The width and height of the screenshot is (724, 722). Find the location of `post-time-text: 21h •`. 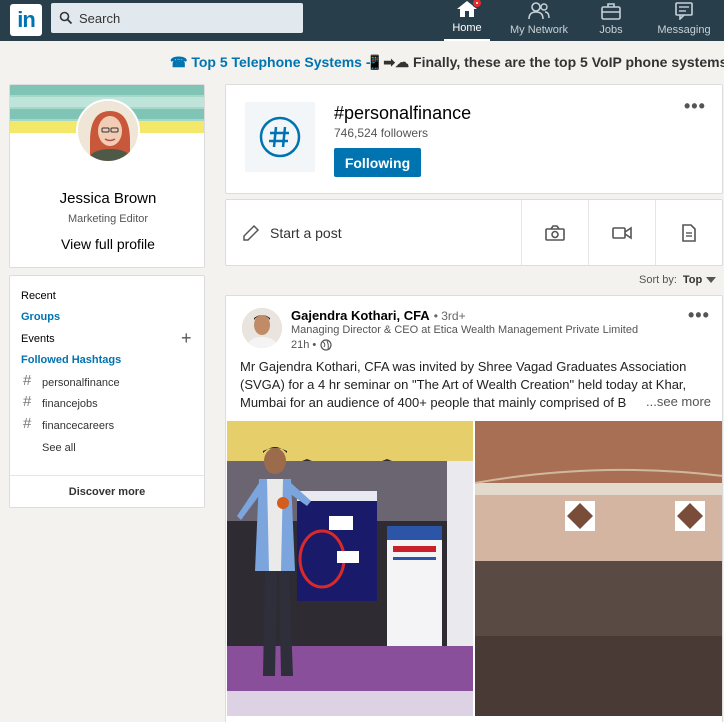

post-time-text: 21h • is located at coordinates (304, 345).